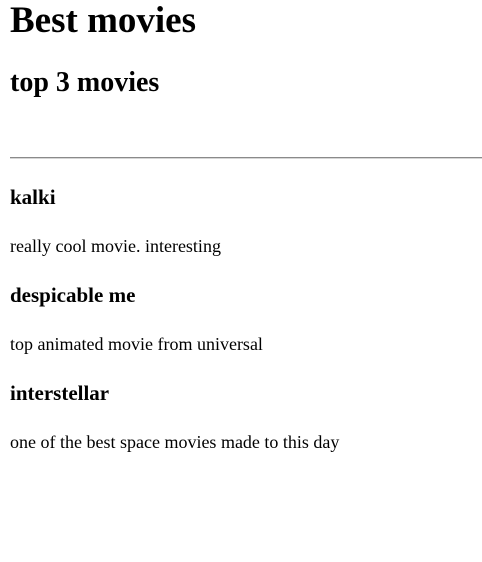 This screenshot has width=482, height=562. I want to click on movie-item-kalki: kalki really cool movie. interesting, so click(246, 221).